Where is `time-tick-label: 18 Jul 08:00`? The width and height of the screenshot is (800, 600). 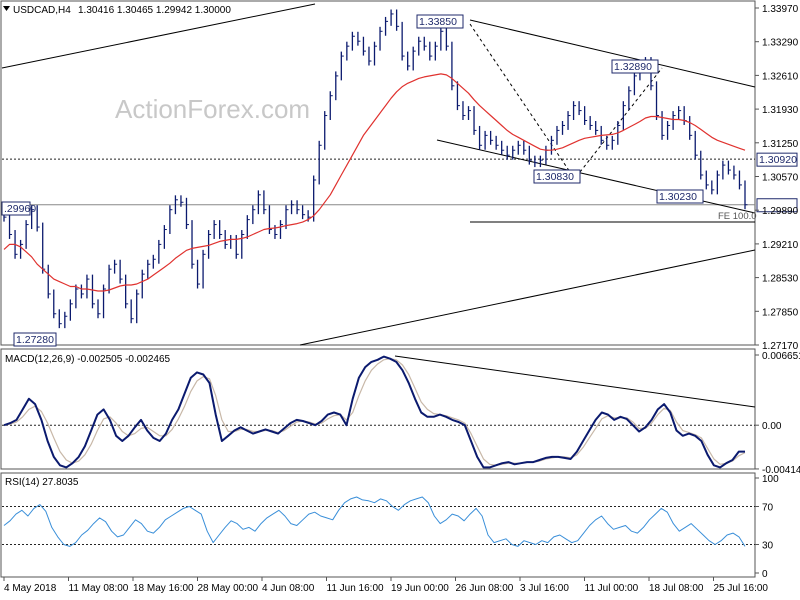 time-tick-label: 18 Jul 08:00 is located at coordinates (676, 588).